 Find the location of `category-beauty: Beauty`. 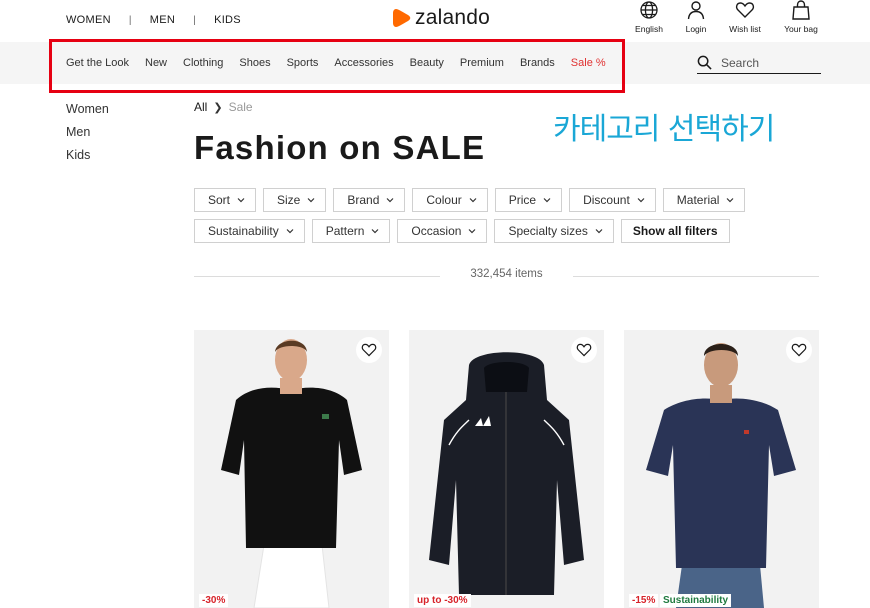

category-beauty: Beauty is located at coordinates (427, 63).